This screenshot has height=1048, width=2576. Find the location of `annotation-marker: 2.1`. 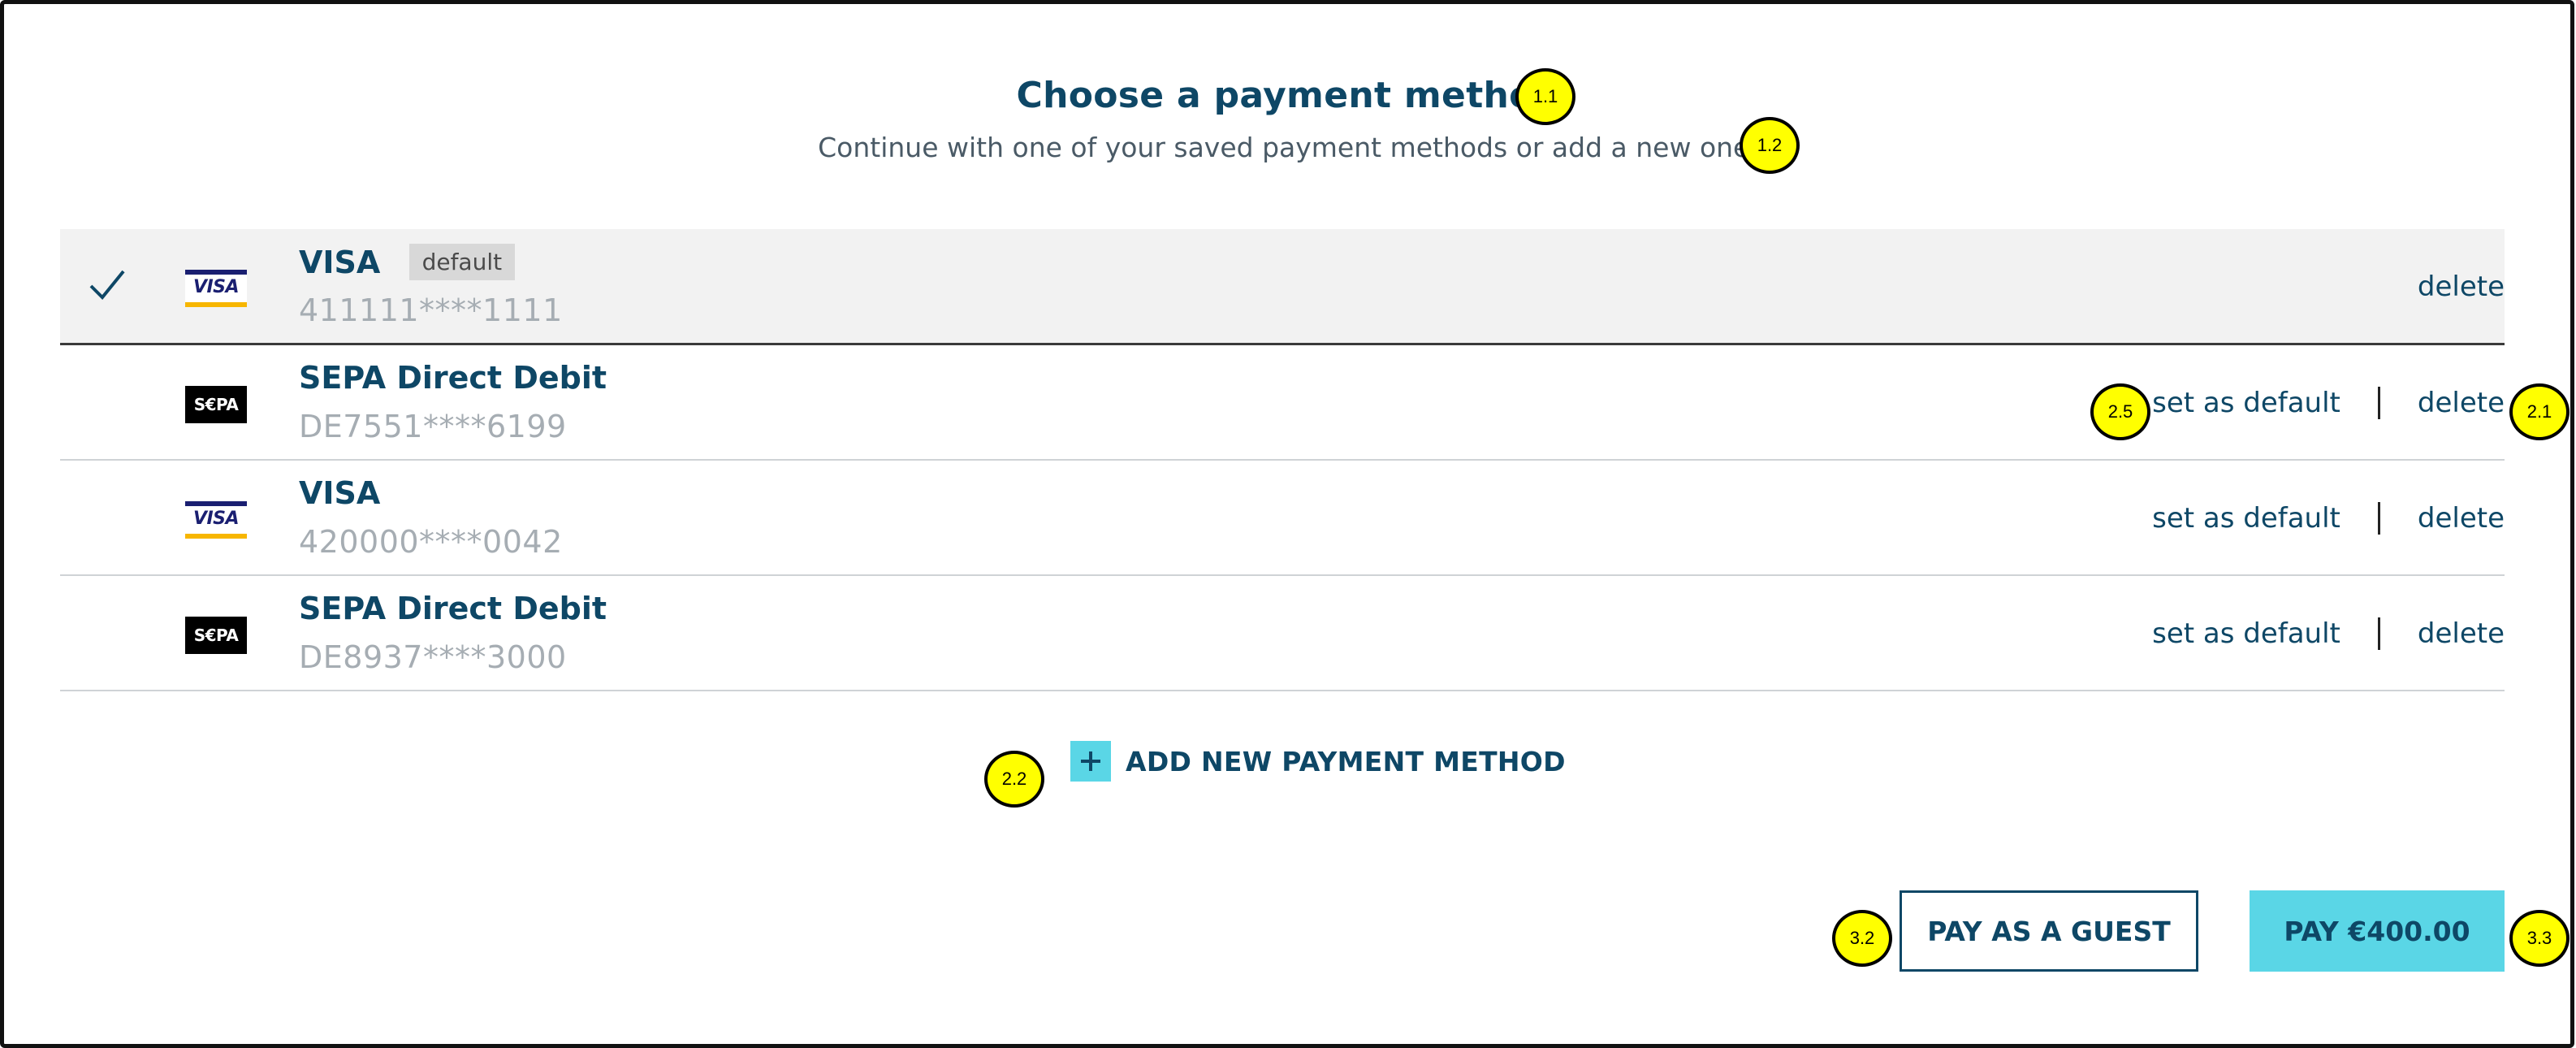

annotation-marker: 2.1 is located at coordinates (2540, 412).